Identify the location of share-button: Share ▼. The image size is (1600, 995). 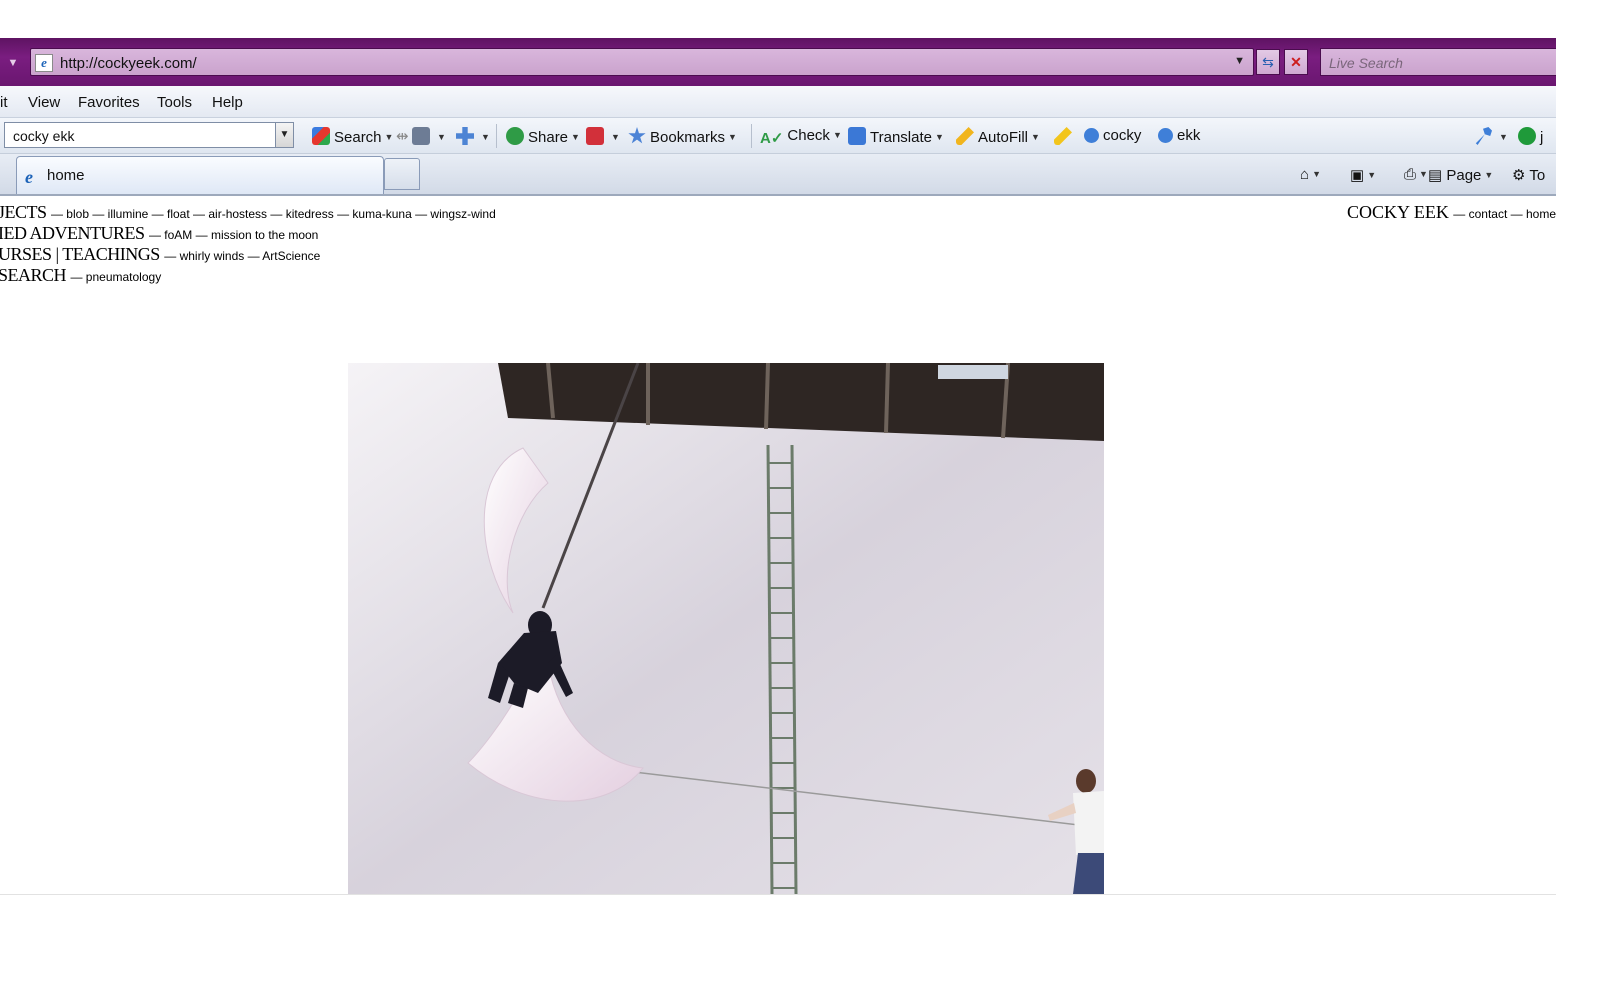
(543, 136).